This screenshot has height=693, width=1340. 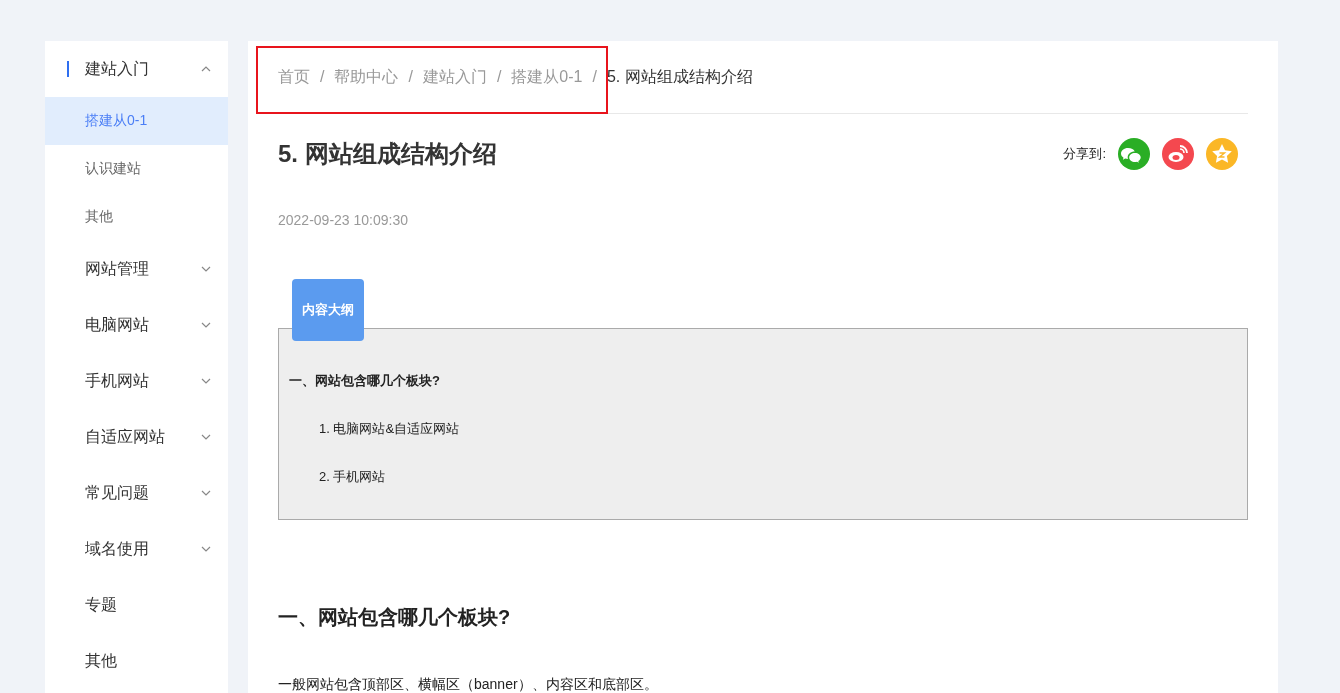 What do you see at coordinates (468, 684) in the screenshot?
I see `paragraph: 一般网站包含顶部区、横幅区（banner）、内容区和底部区。` at bounding box center [468, 684].